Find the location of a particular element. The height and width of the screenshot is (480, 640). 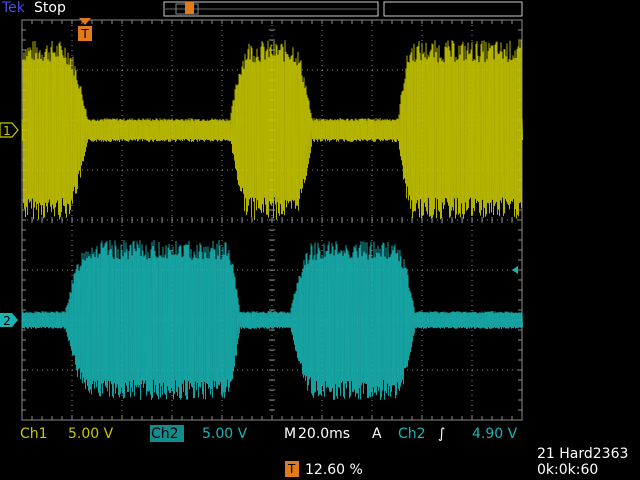

ch2-label: Ch2 is located at coordinates (165, 434).